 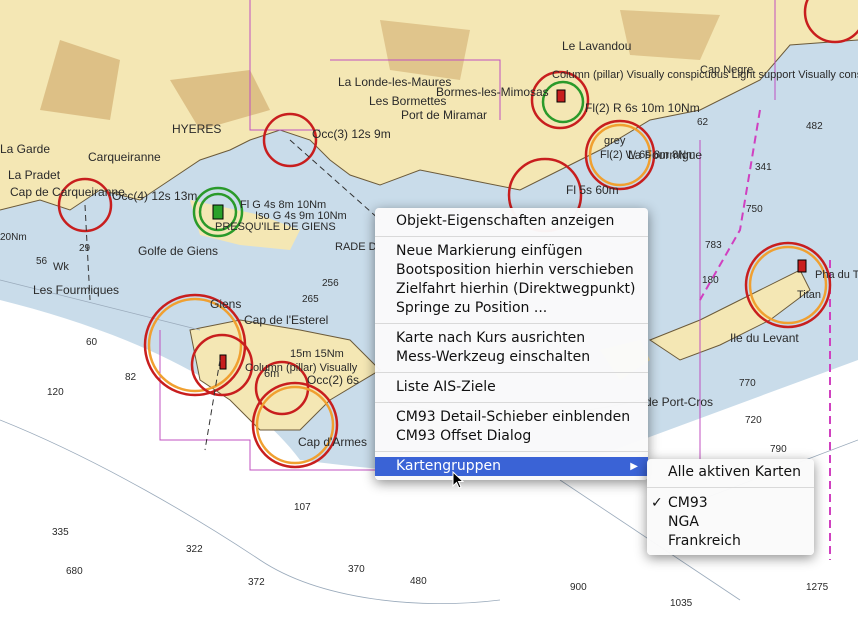 What do you see at coordinates (60, 532) in the screenshot?
I see `sounding: 335` at bounding box center [60, 532].